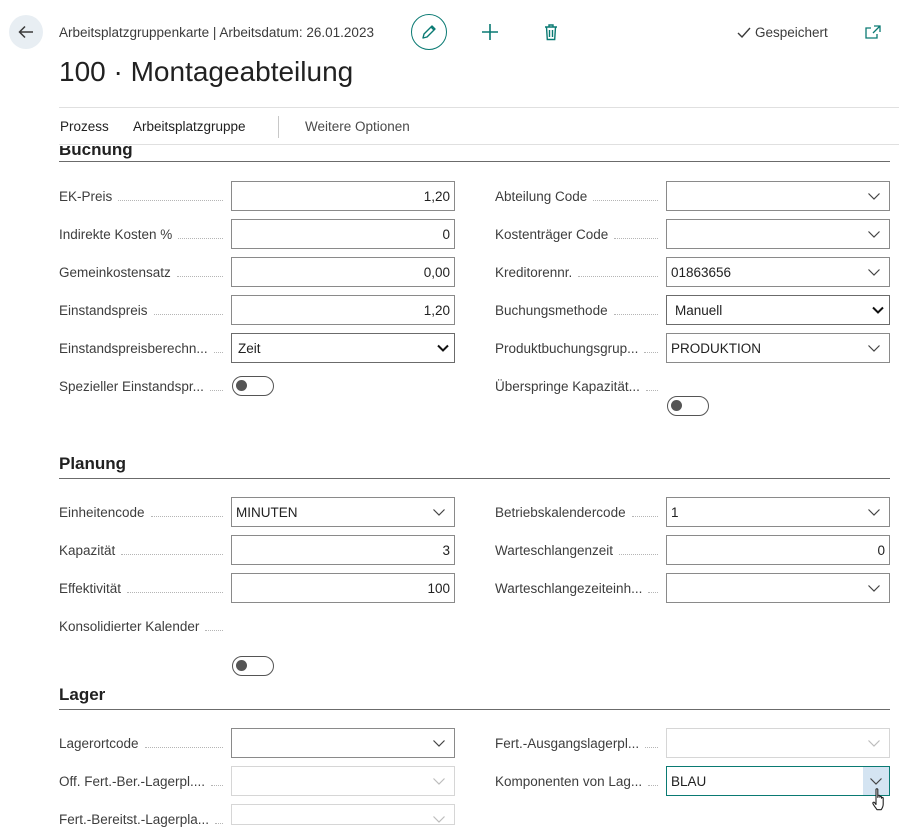 This screenshot has height=828, width=899. Describe the element at coordinates (343, 512) in the screenshot. I see `einheitencode-dropdown: MINUTEN` at that location.